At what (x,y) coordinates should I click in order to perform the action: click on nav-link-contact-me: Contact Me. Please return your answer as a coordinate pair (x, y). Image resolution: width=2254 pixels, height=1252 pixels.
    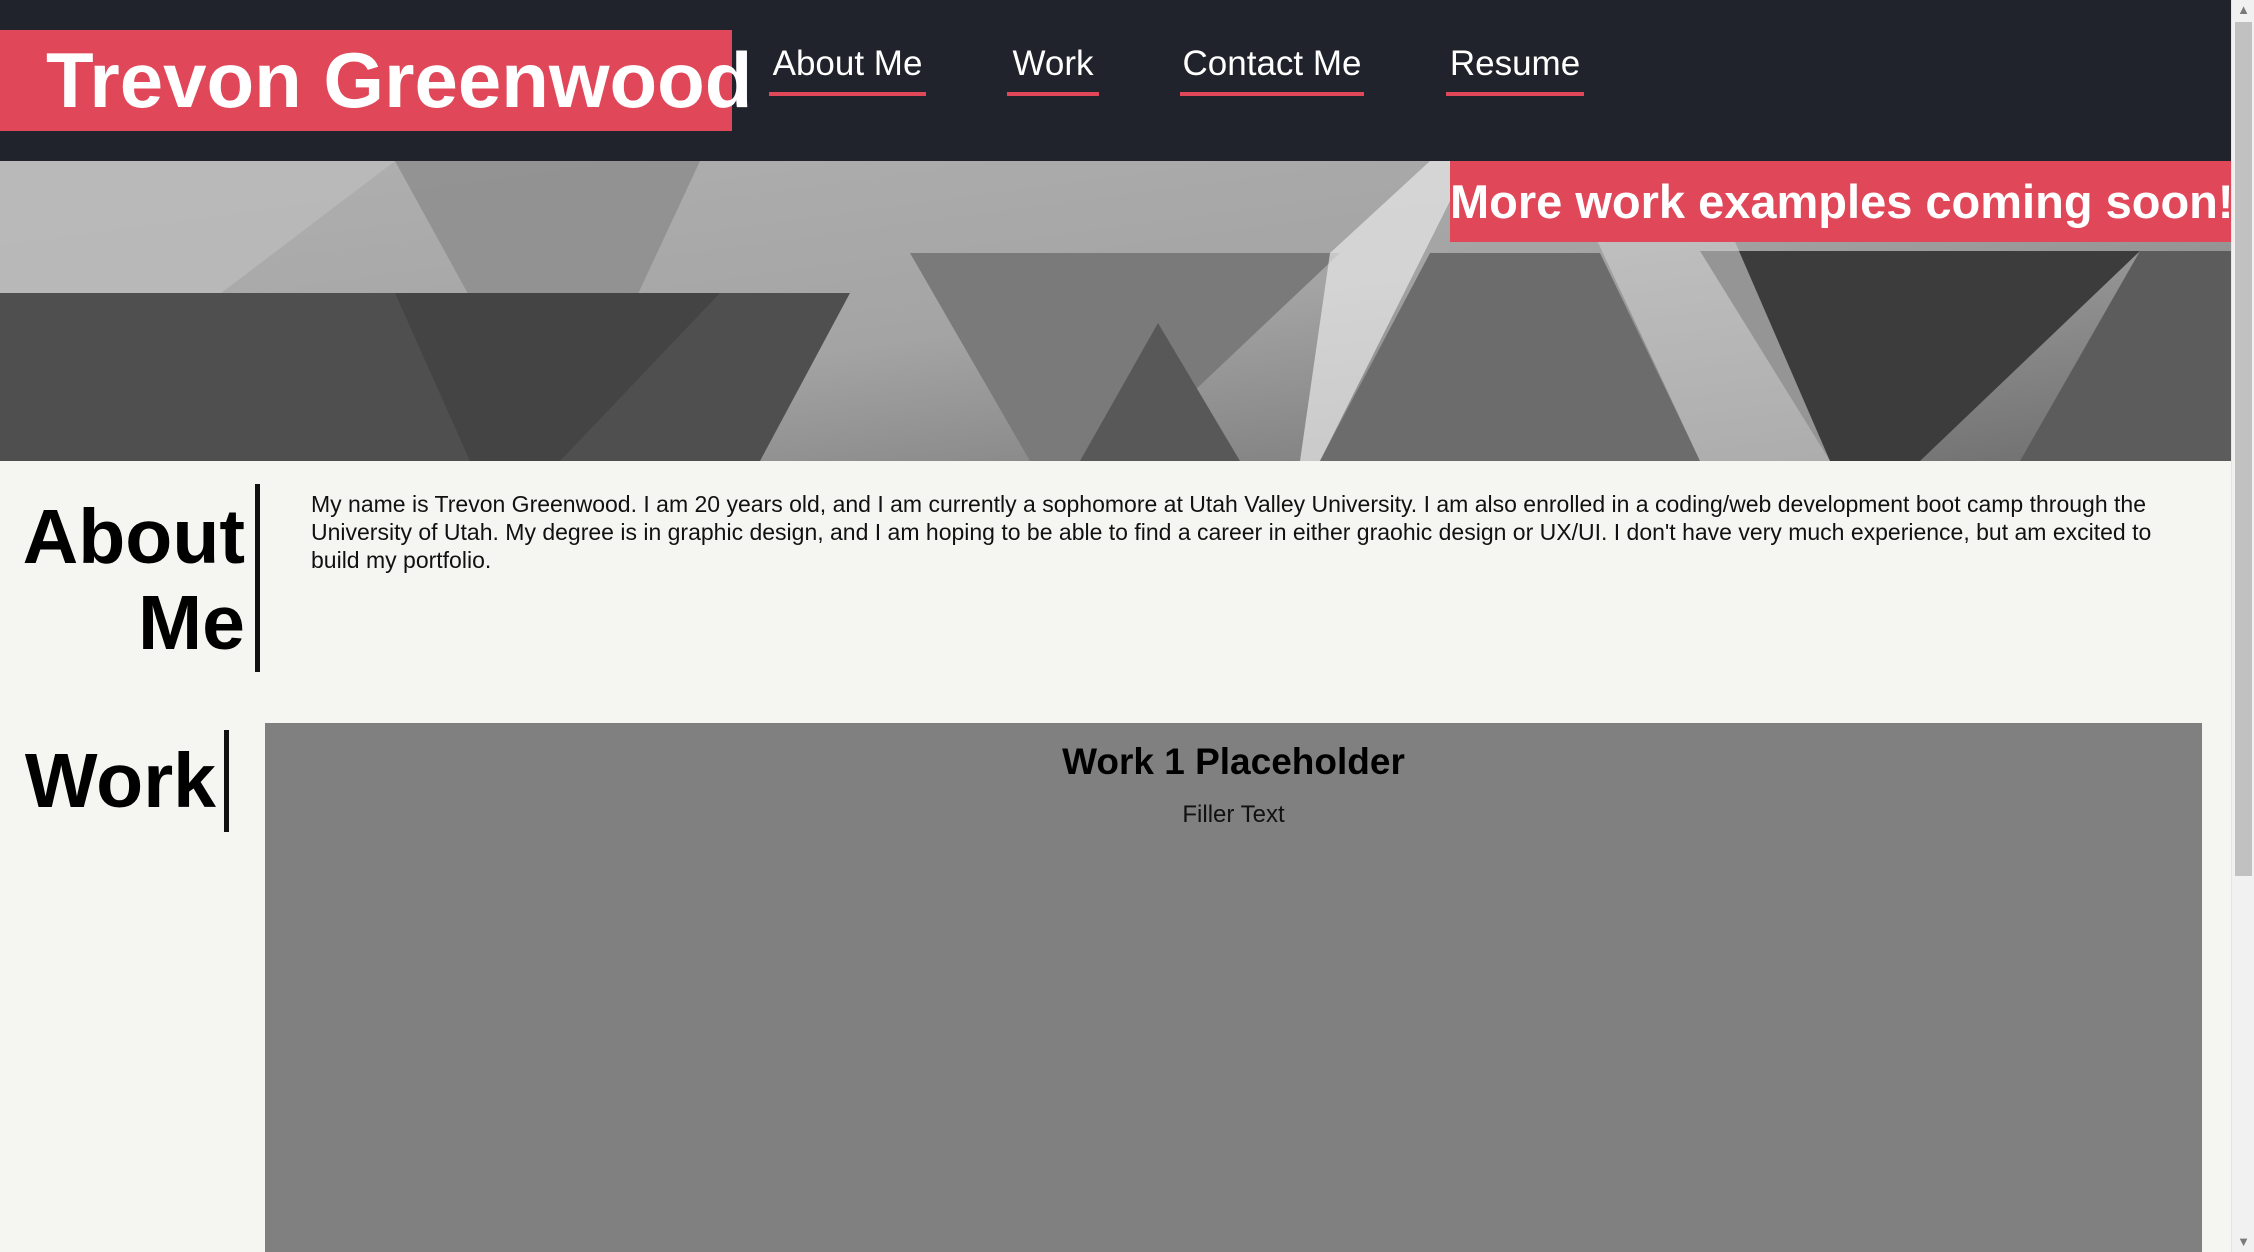
    Looking at the image, I should click on (1272, 68).